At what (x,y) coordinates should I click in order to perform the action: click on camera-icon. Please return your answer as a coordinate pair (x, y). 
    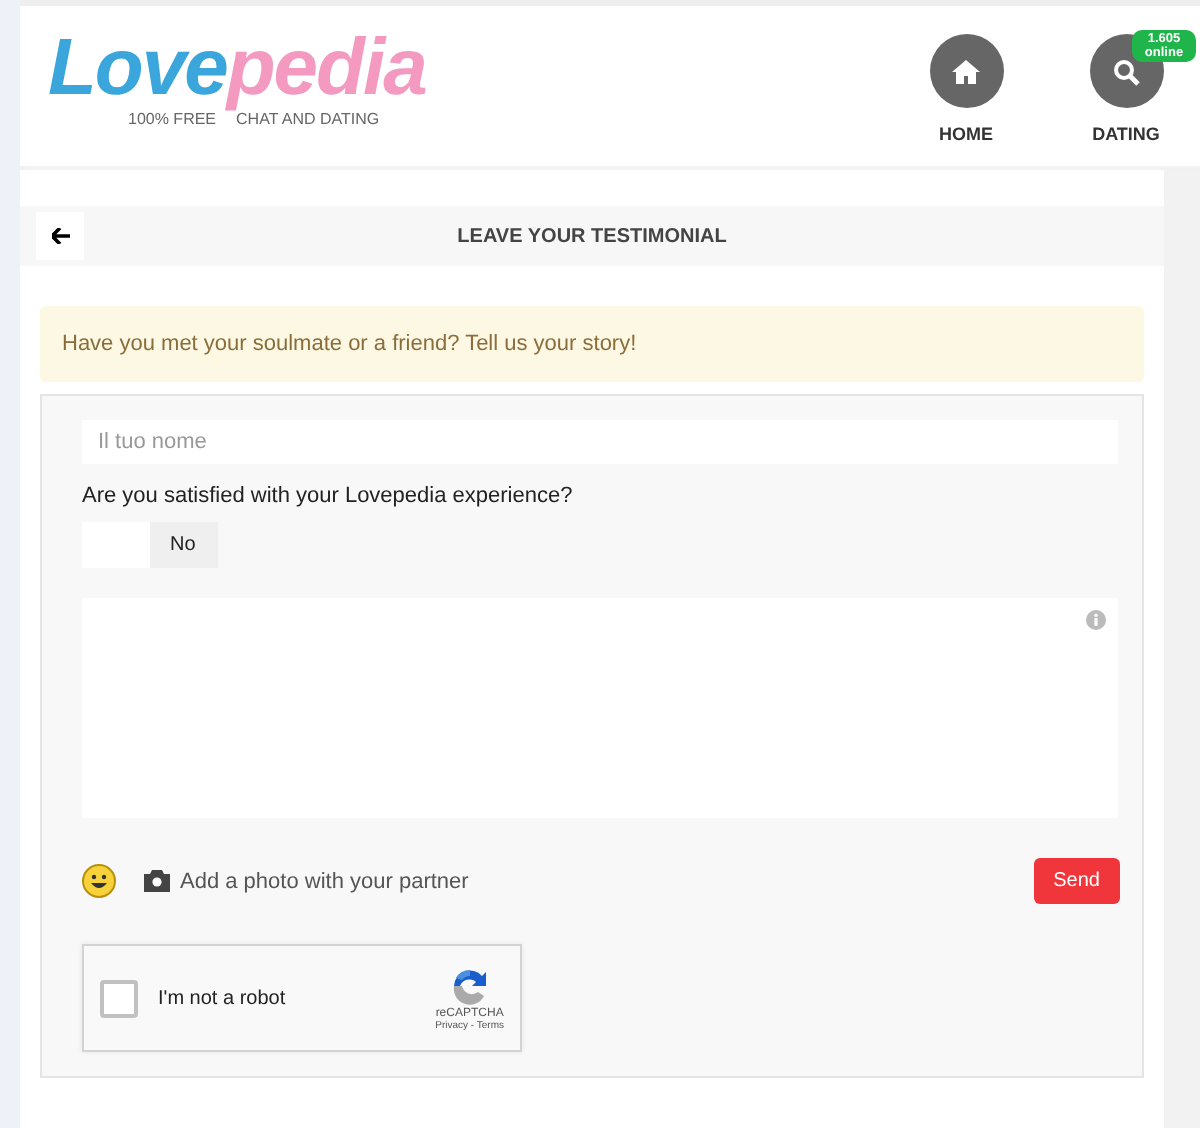
    Looking at the image, I should click on (157, 881).